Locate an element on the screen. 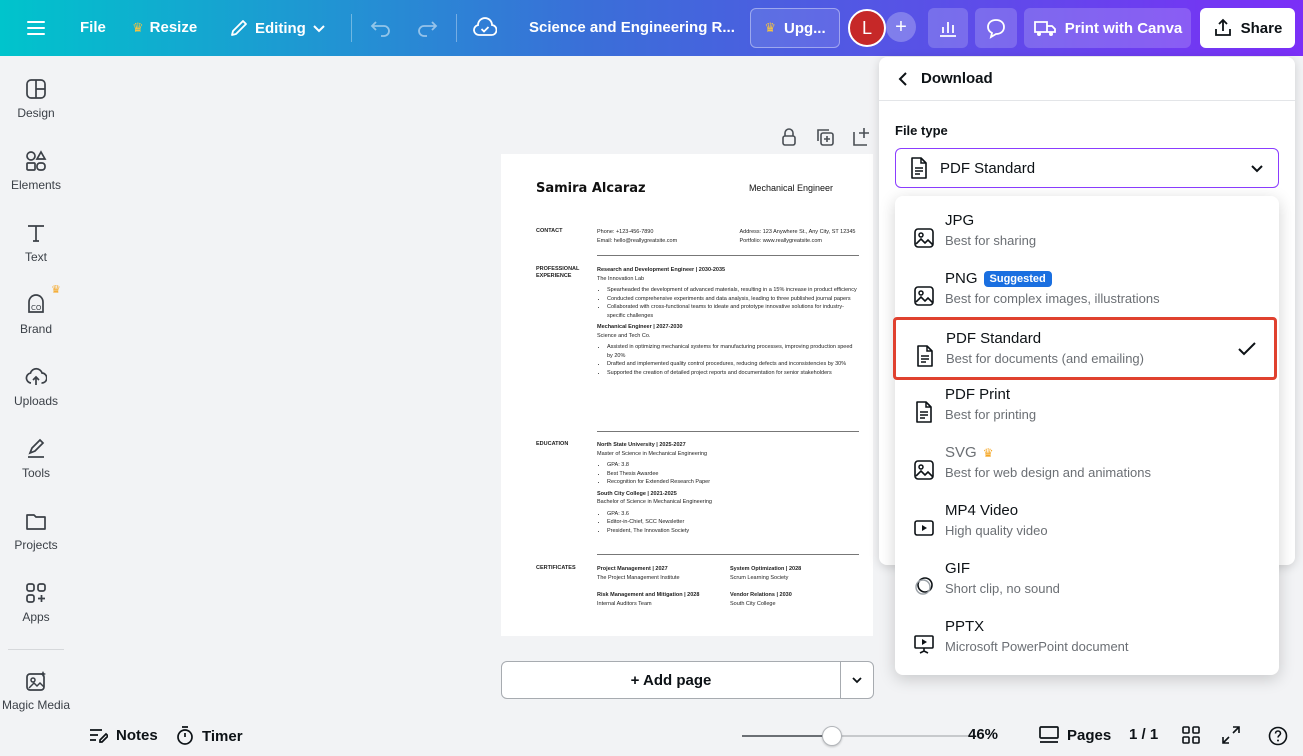 This screenshot has width=1303, height=756. bullet: Recognition for Extended Research Paper is located at coordinates (733, 482).